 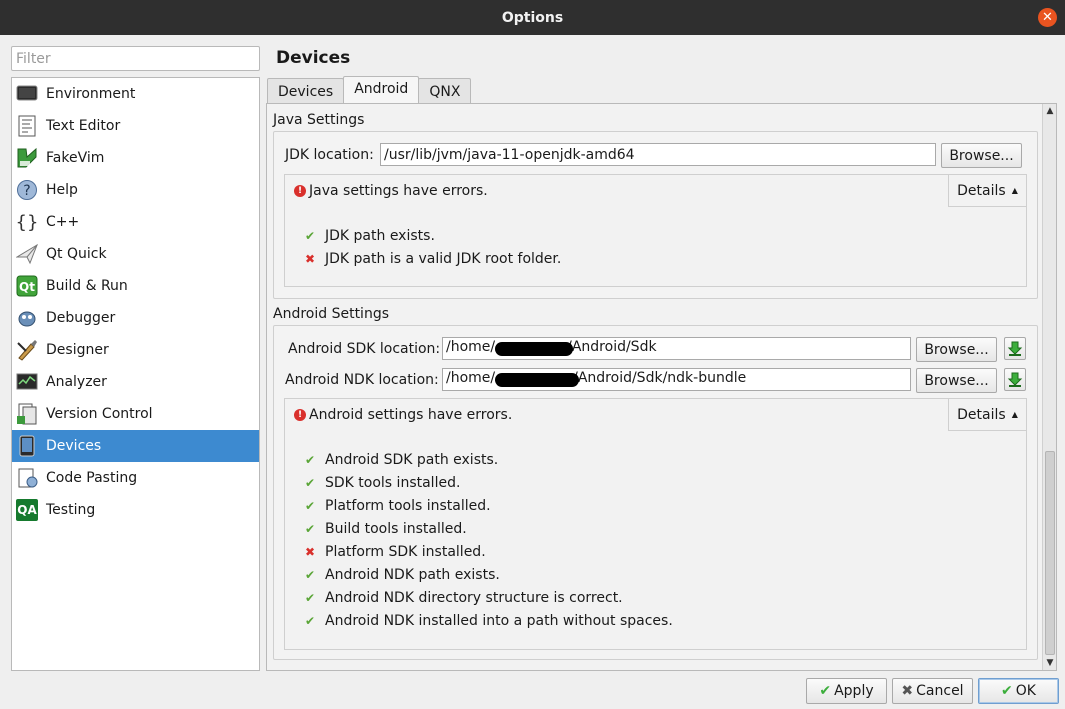 I want to click on sidebar-item-analyzer: Analyzer, so click(x=135, y=382).